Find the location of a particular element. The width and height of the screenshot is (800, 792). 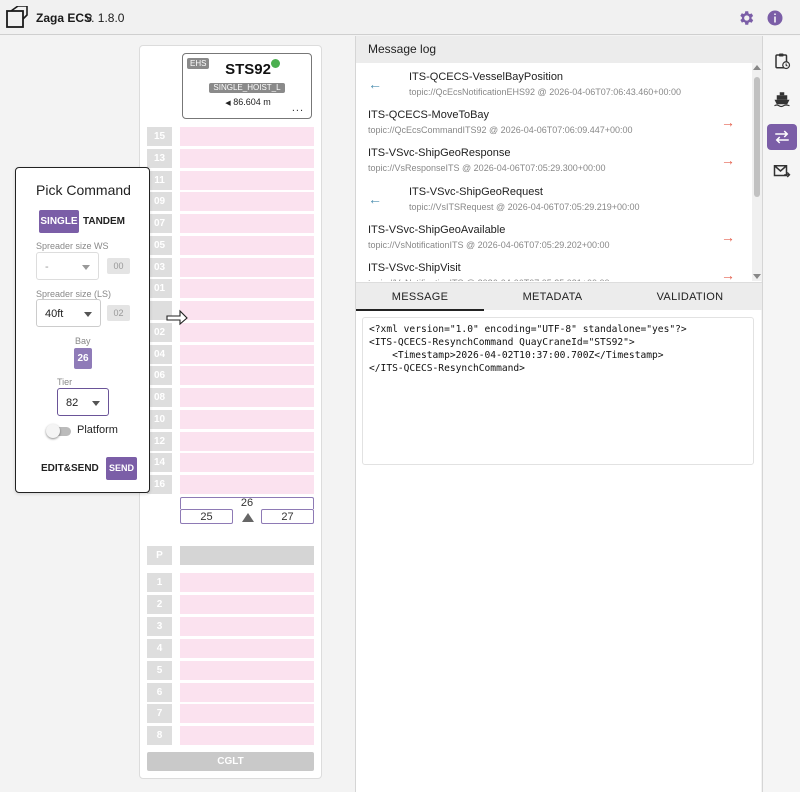

spreader-ls-value: 40ft is located at coordinates (54, 314).